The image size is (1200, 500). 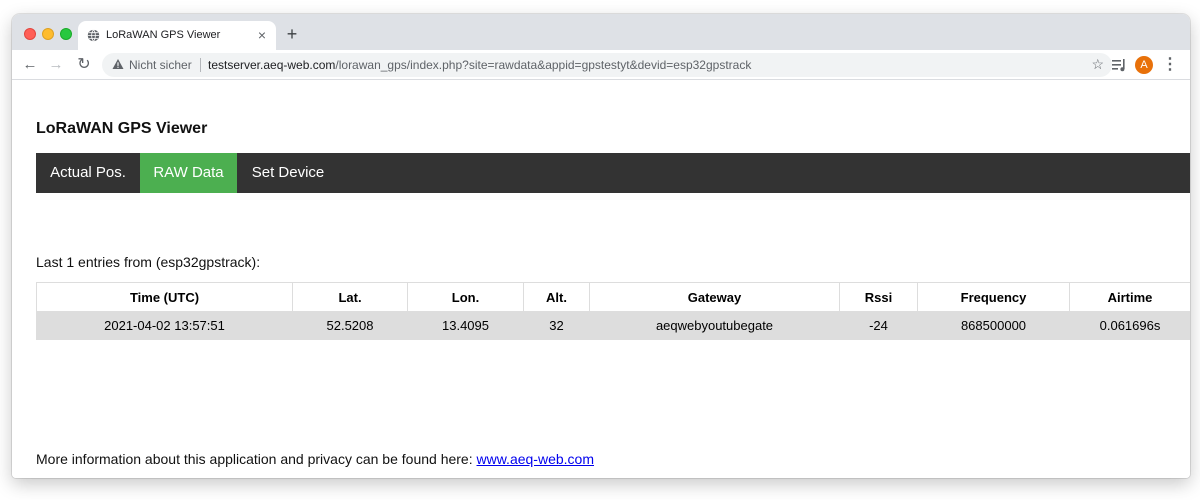 I want to click on cell-airtime: 0.061696s, so click(x=1129, y=325).